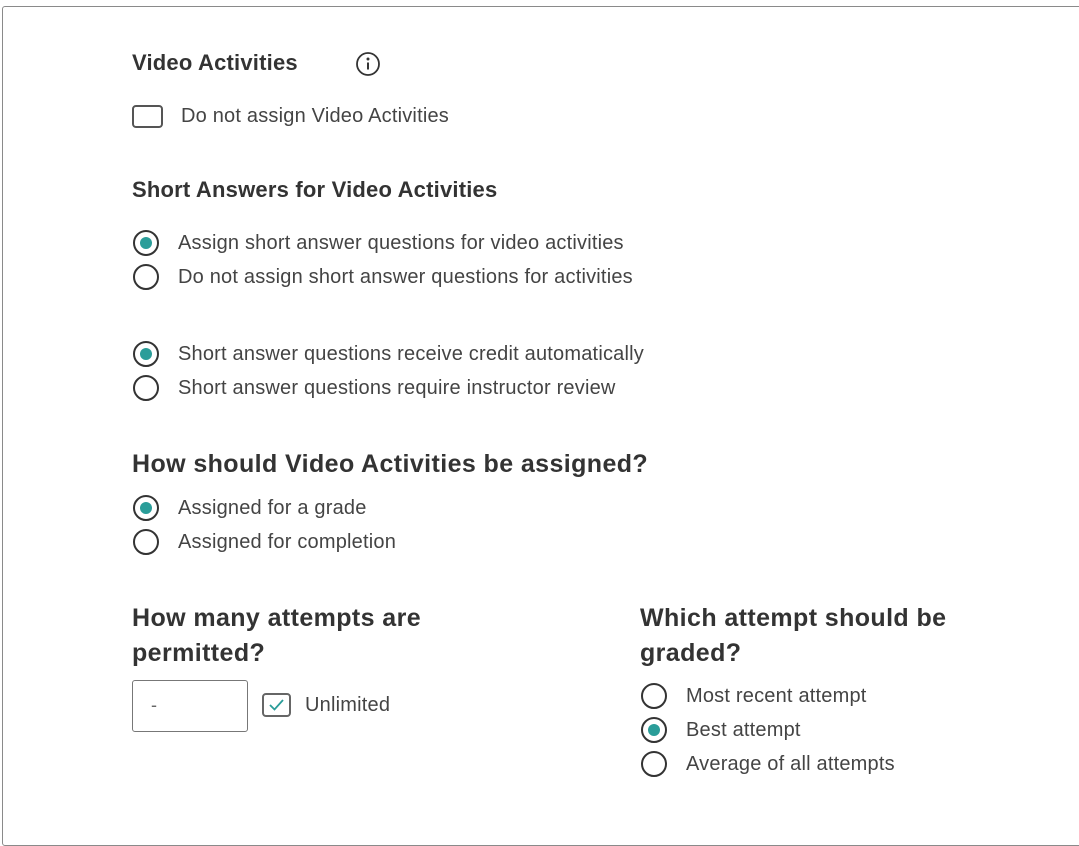 Image resolution: width=1079 pixels, height=846 pixels. I want to click on video-activities-heading: Video Activities, so click(215, 62).